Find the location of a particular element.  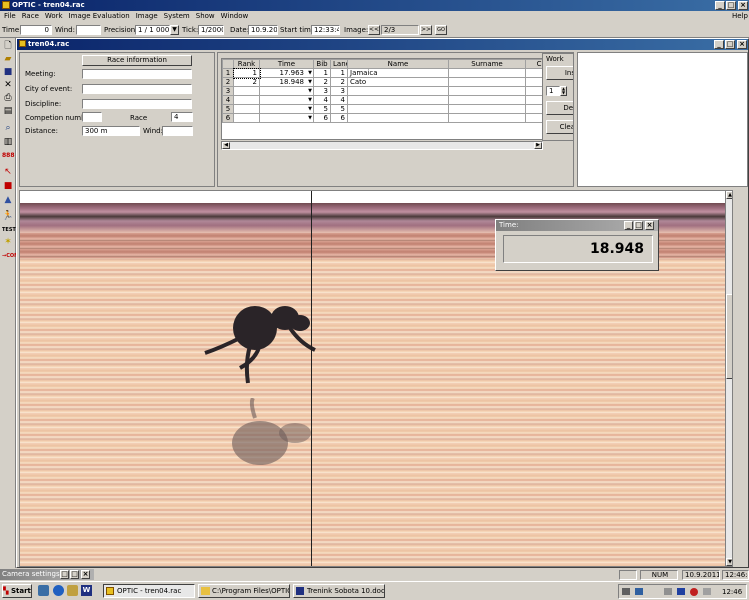

delete-button: Del is located at coordinates (559, 108).